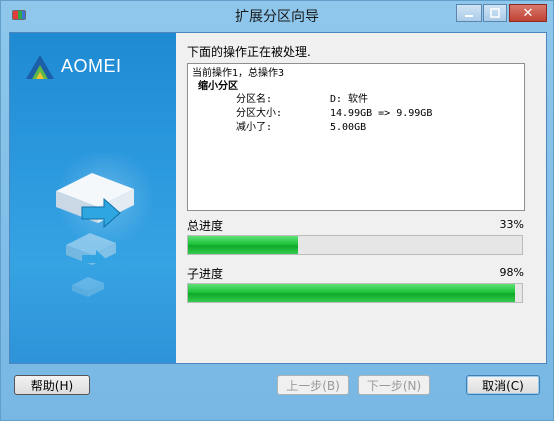 This screenshot has height=421, width=554. What do you see at coordinates (254, 99) in the screenshot?
I see `log-key: 分区名:` at bounding box center [254, 99].